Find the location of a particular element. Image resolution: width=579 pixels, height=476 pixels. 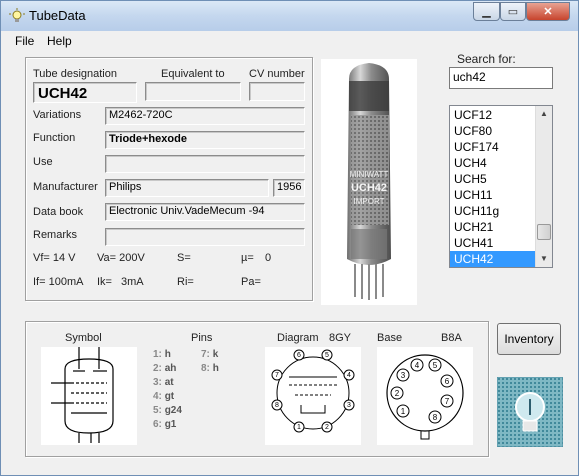

pin-value: gt is located at coordinates (169, 396).